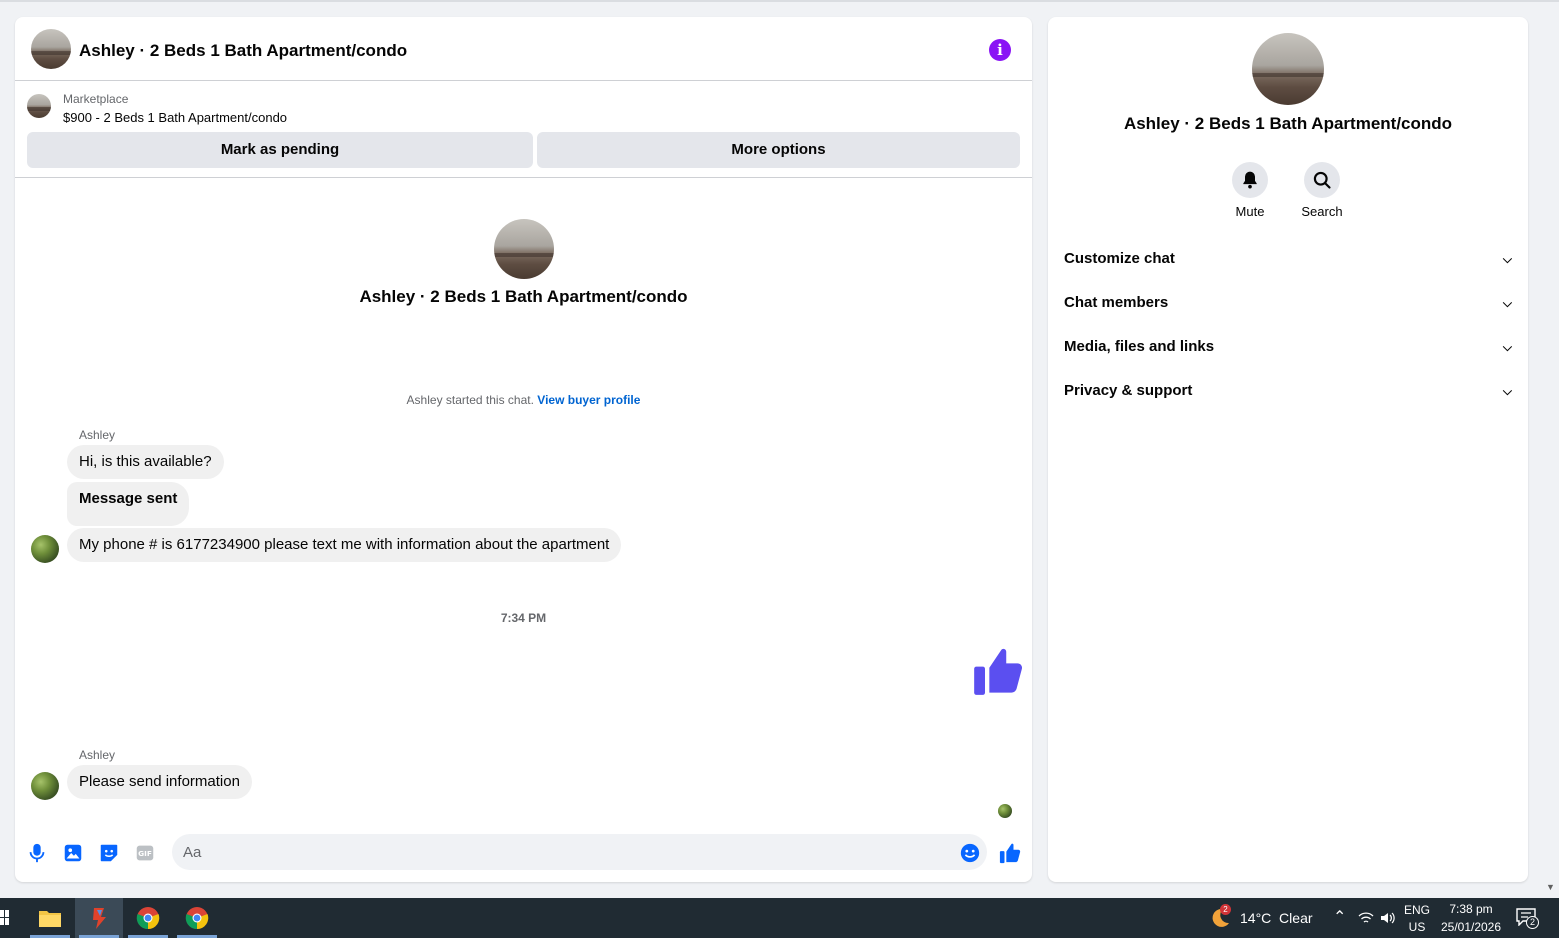  Describe the element at coordinates (579, 852) in the screenshot. I see `message-input` at that location.